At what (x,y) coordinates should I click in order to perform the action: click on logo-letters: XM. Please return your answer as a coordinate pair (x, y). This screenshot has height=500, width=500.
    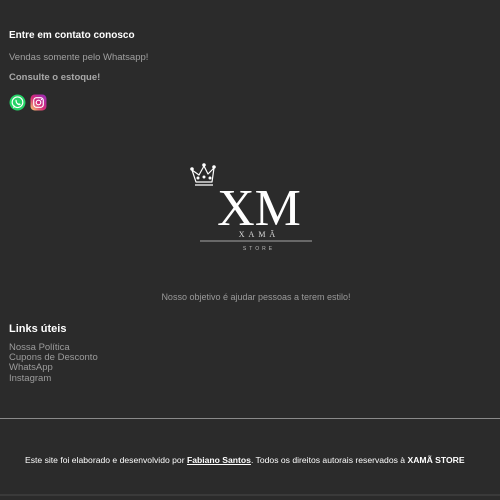
    Looking at the image, I should click on (259, 208).